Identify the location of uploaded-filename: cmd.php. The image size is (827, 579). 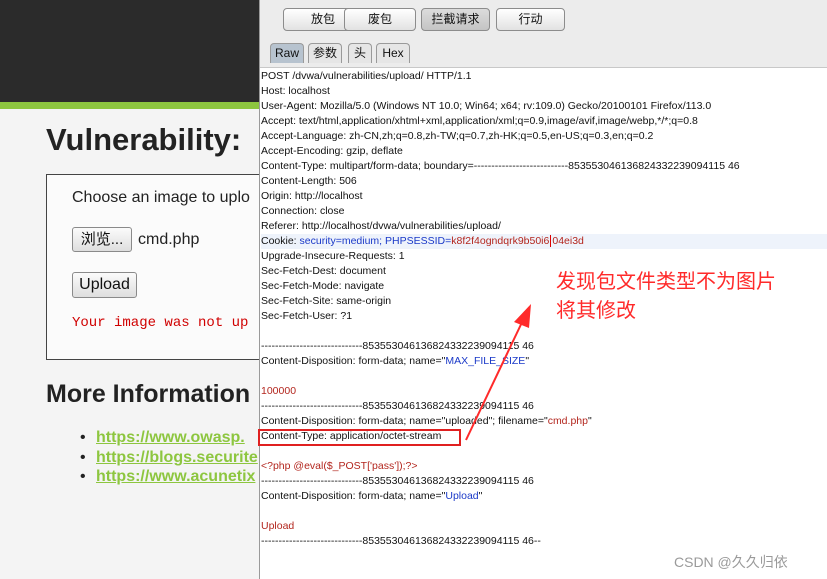
(567, 421).